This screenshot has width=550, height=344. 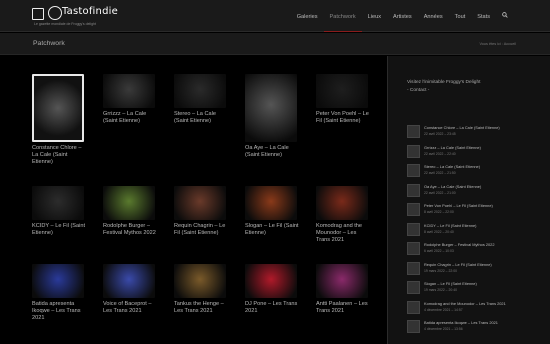 I want to click on nav-annees: Années, so click(x=433, y=16).